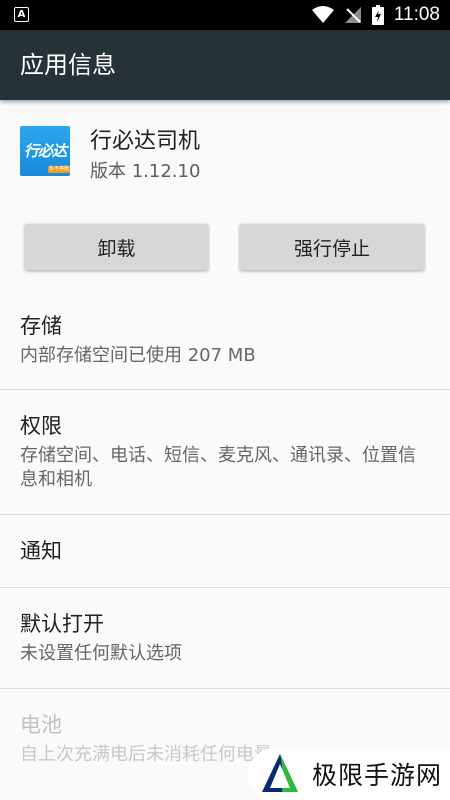 This screenshot has height=800, width=450. Describe the element at coordinates (416, 14) in the screenshot. I see `clock: 11:08` at that location.